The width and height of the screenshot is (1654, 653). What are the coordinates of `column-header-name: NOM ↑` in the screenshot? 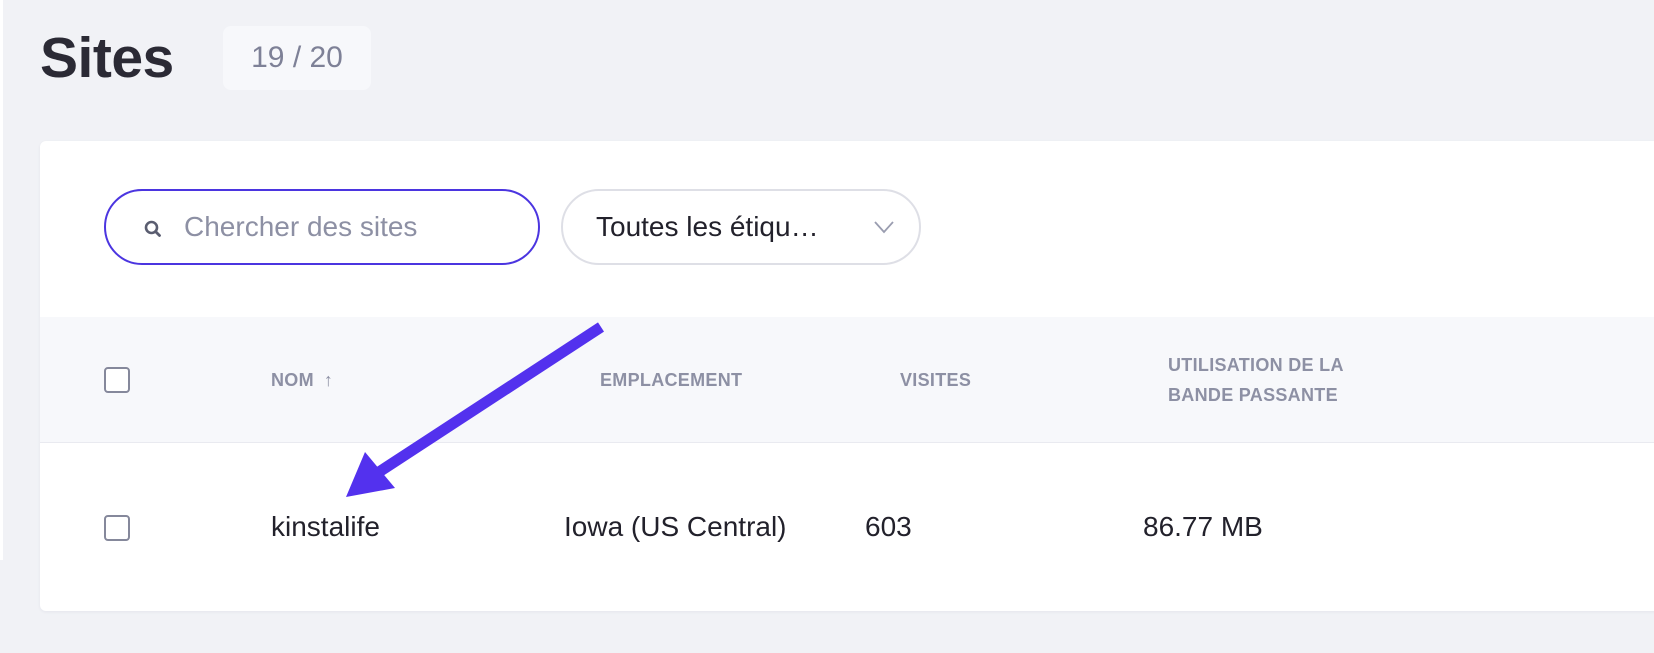 It's located at (302, 380).